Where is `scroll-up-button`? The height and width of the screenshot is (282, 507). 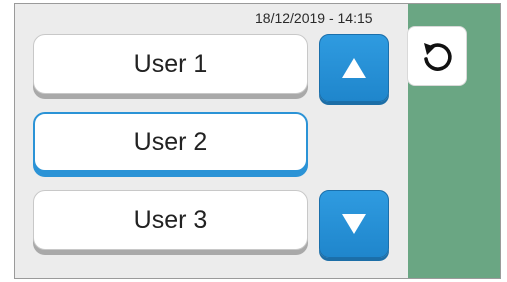 scroll-up-button is located at coordinates (354, 68).